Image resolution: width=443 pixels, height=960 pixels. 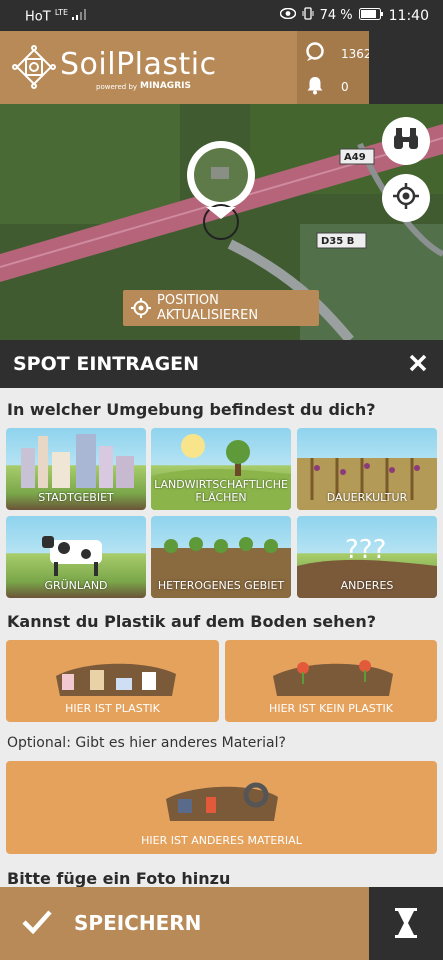 What do you see at coordinates (138, 923) in the screenshot?
I see `save-label: SPEICHERN` at bounding box center [138, 923].